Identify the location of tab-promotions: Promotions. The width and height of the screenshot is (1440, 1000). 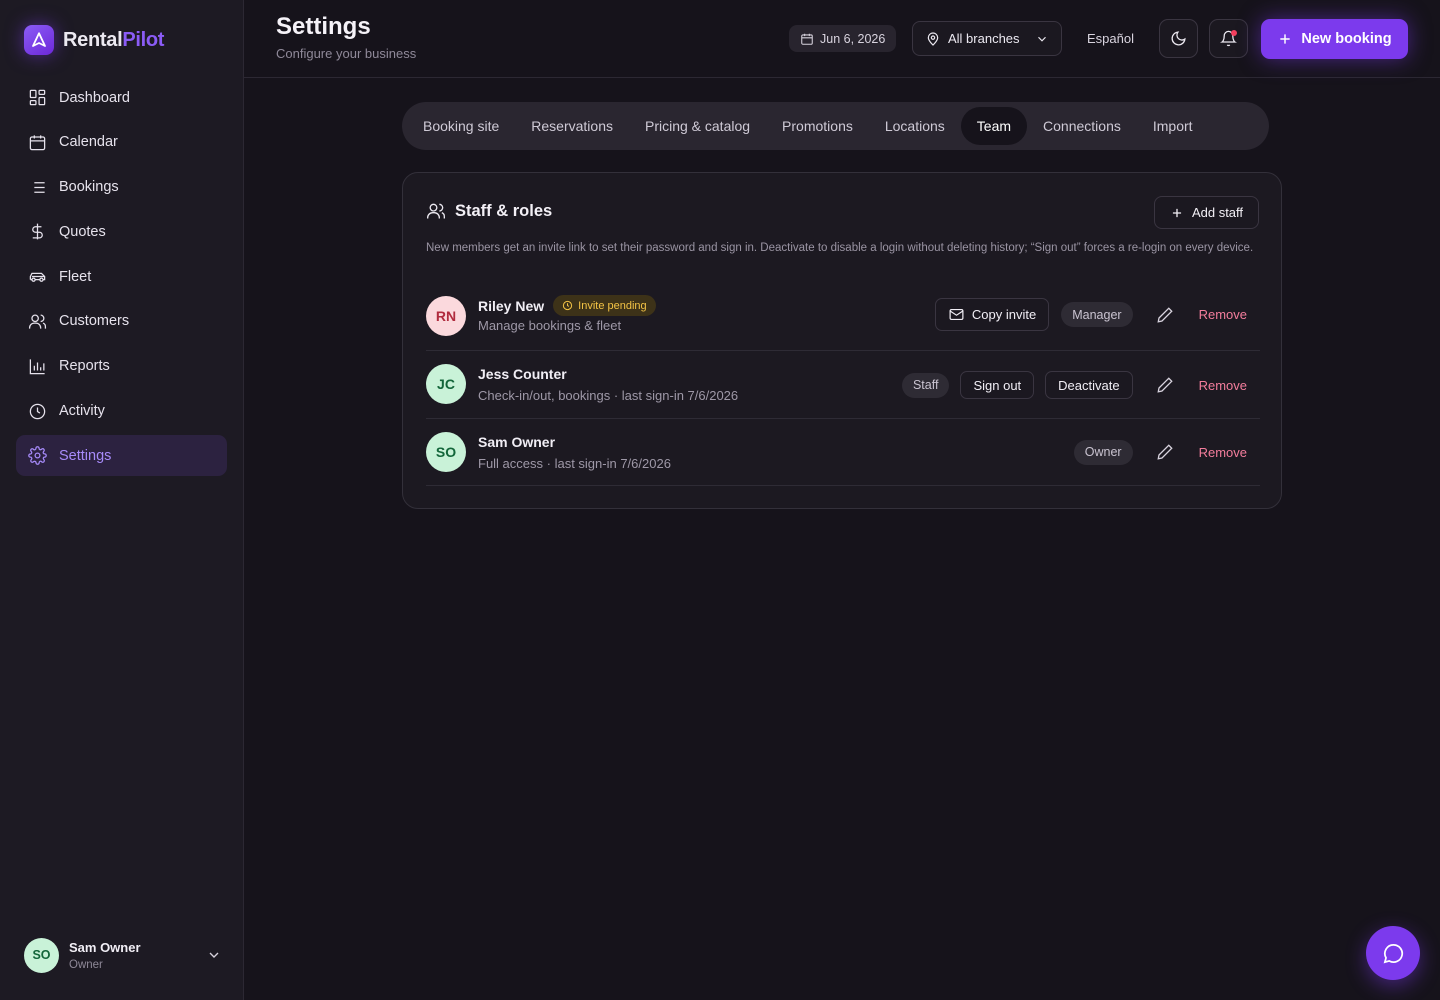
(817, 126).